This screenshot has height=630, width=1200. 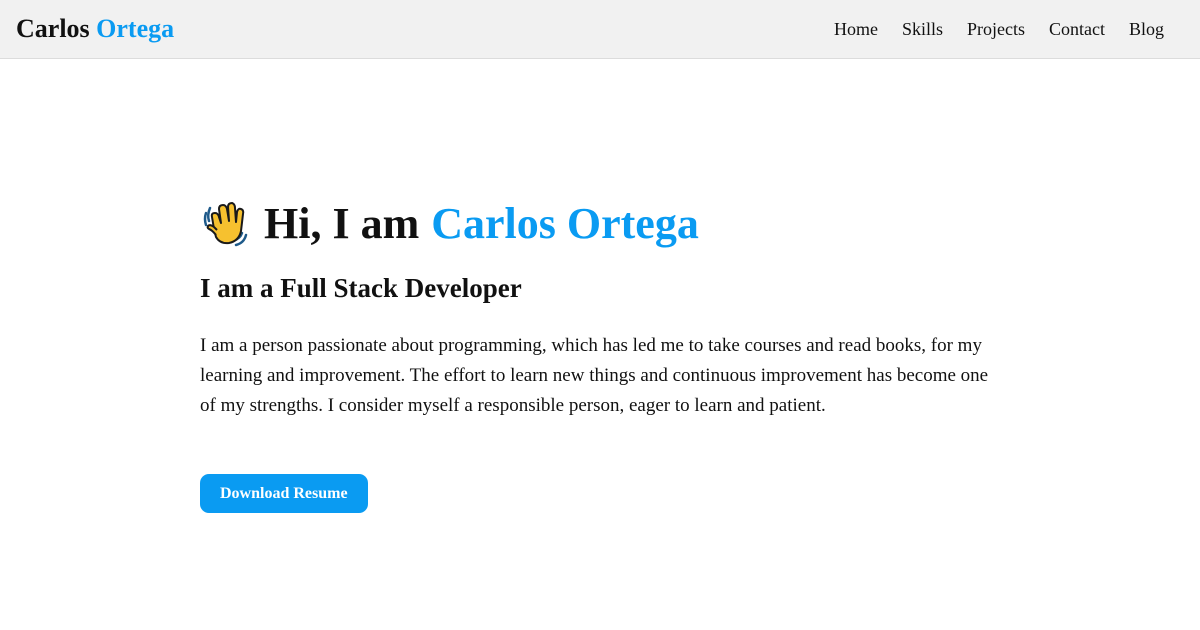 I want to click on nav-link-projects: Projects, so click(x=996, y=29).